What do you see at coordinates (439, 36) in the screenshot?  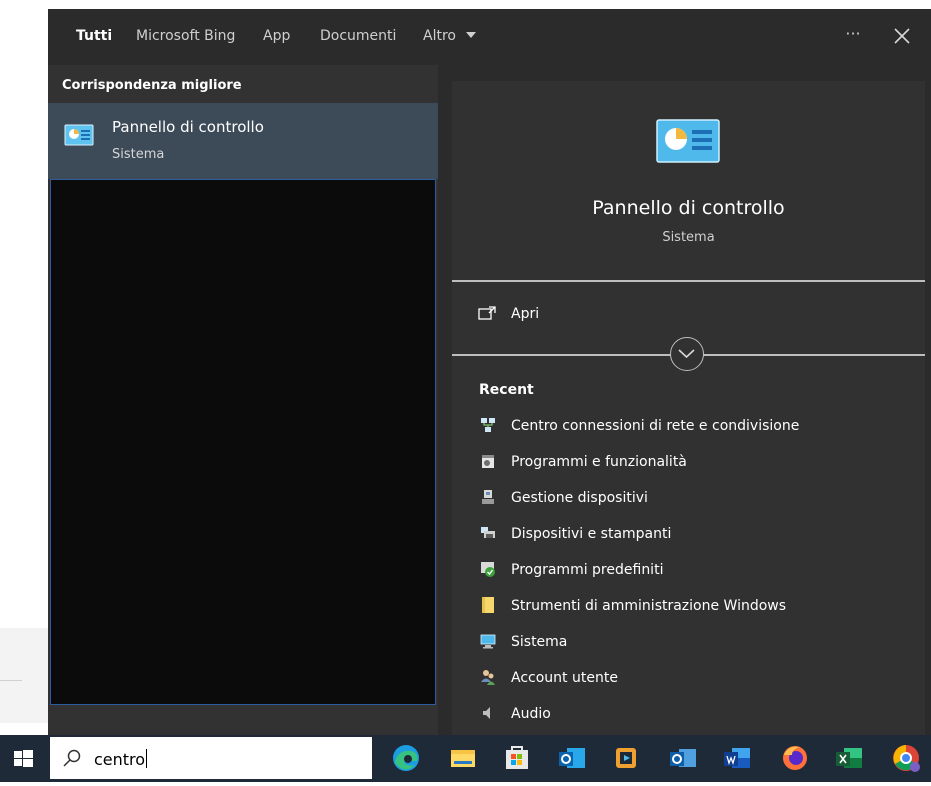 I see `tab-more-label: Altro` at bounding box center [439, 36].